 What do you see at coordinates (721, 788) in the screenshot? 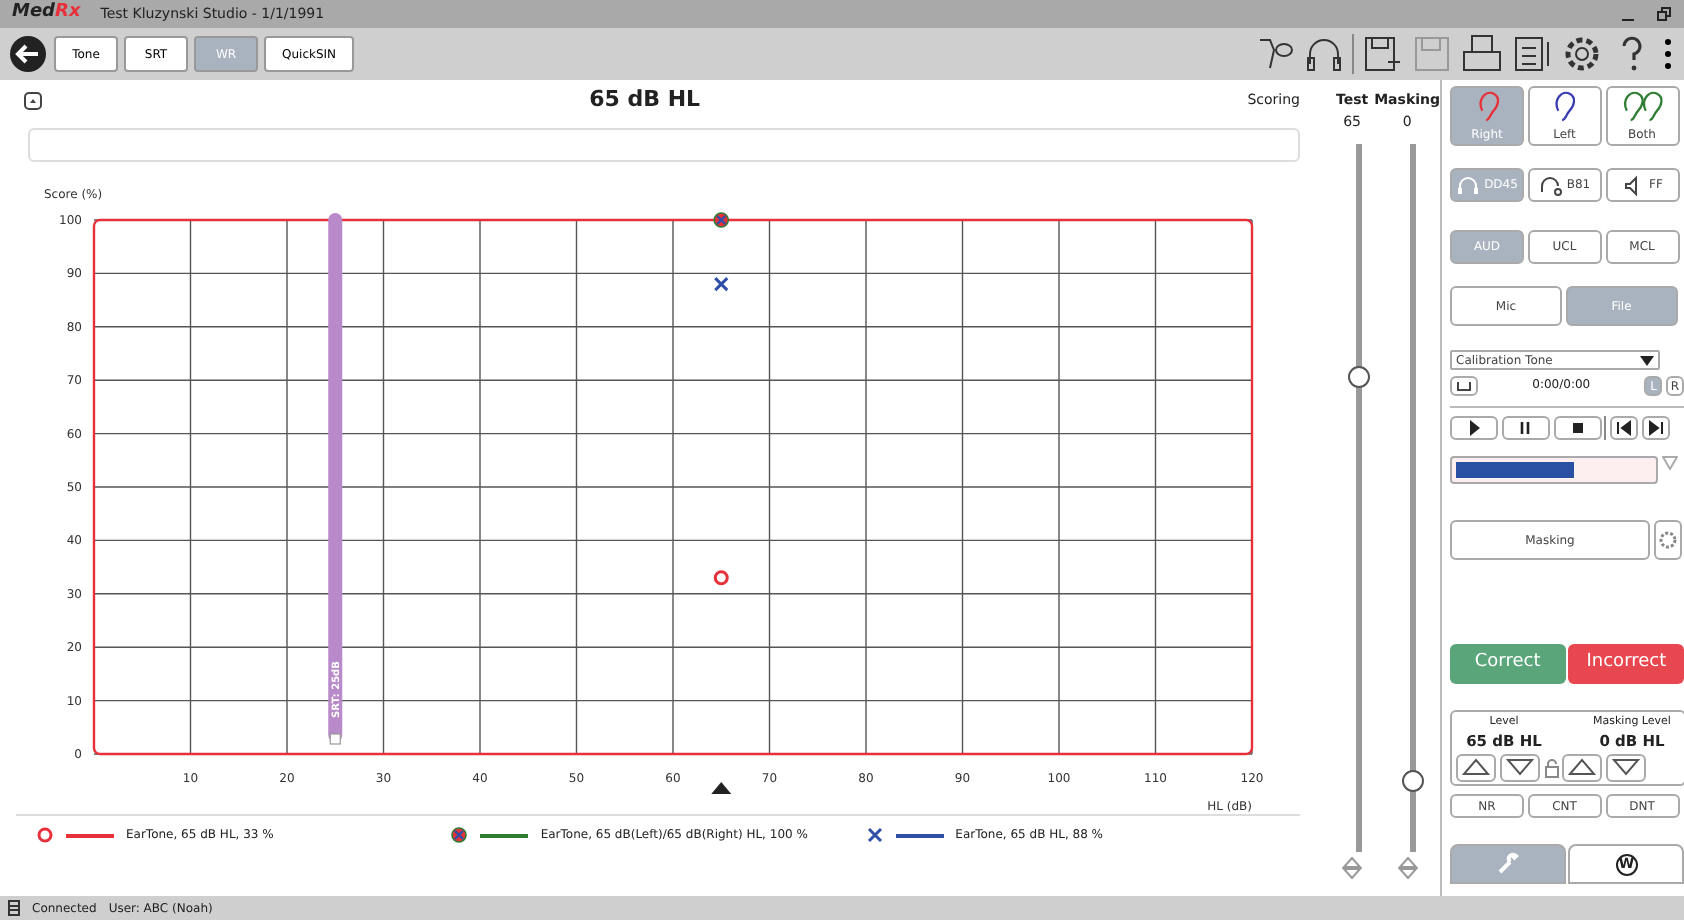
I see `level-pointer-icon` at bounding box center [721, 788].